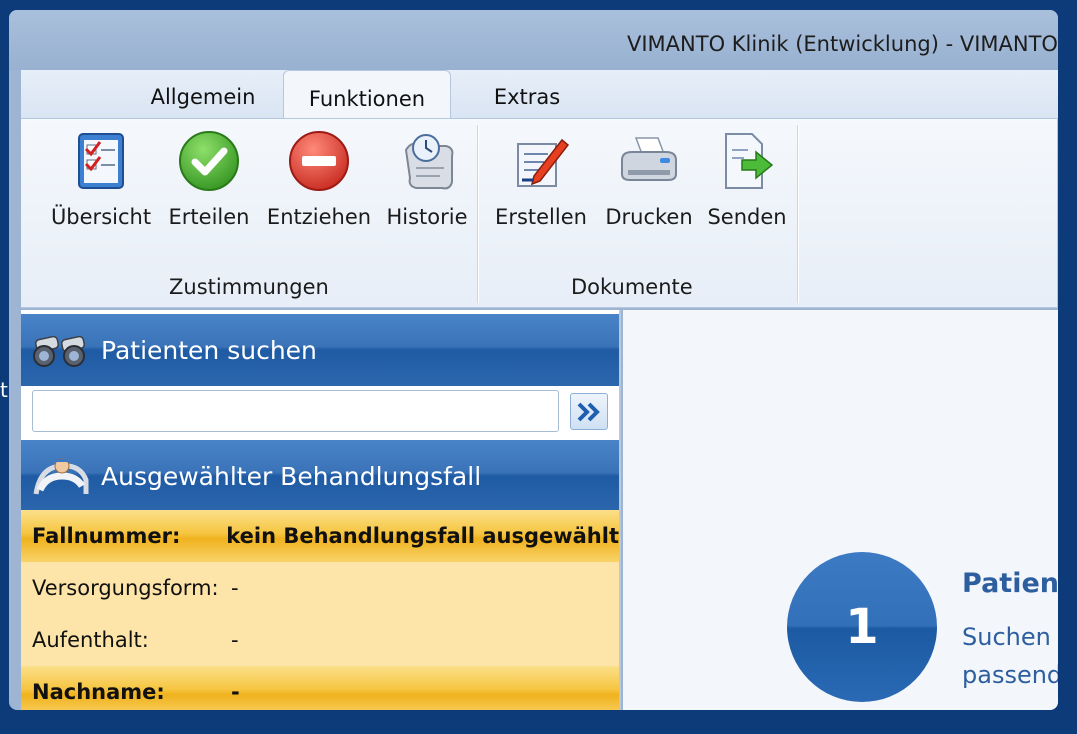 The image size is (1077, 734). I want to click on step-description-line: passend, so click(1010, 675).